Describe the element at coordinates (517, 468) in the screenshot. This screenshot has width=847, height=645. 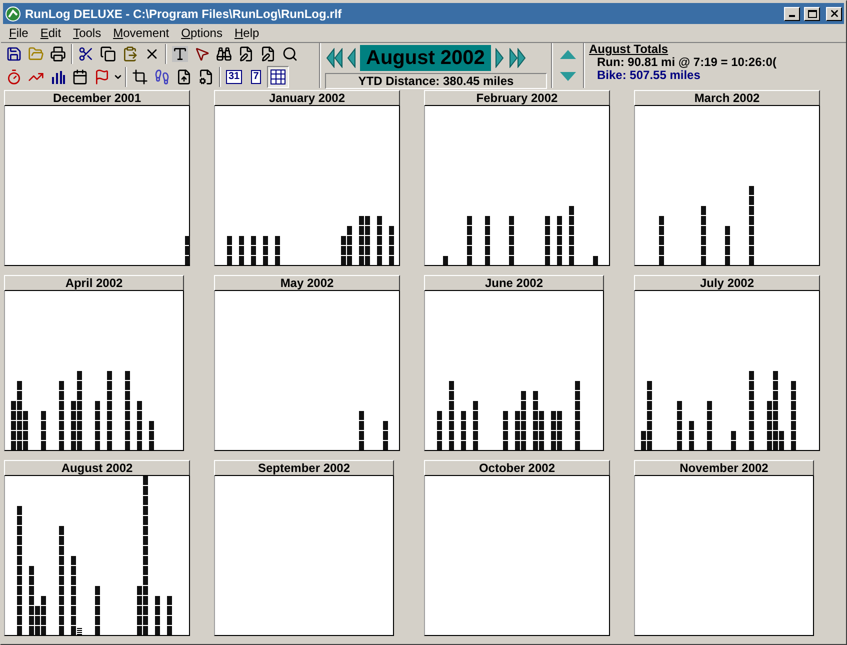
I see `month-header: October 2002` at that location.